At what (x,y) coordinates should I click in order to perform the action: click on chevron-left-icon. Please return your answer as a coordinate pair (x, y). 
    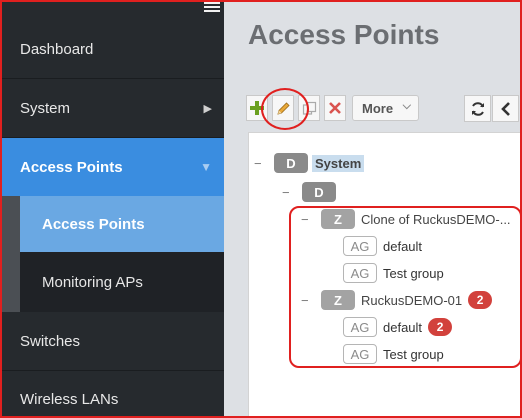
    Looking at the image, I should click on (505, 108).